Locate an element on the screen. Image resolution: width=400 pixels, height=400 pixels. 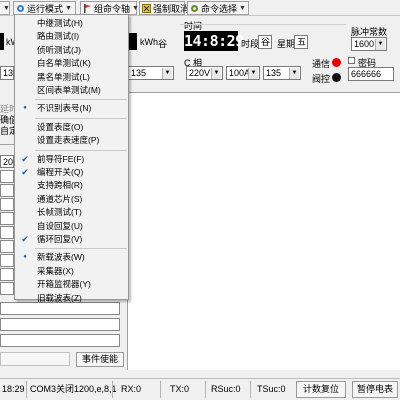
menu-item-label: 编程开关(Q) is located at coordinates (60, 172).